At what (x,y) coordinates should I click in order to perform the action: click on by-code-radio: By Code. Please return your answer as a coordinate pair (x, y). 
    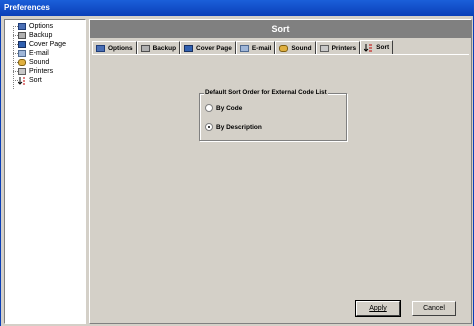
    Looking at the image, I should click on (223, 108).